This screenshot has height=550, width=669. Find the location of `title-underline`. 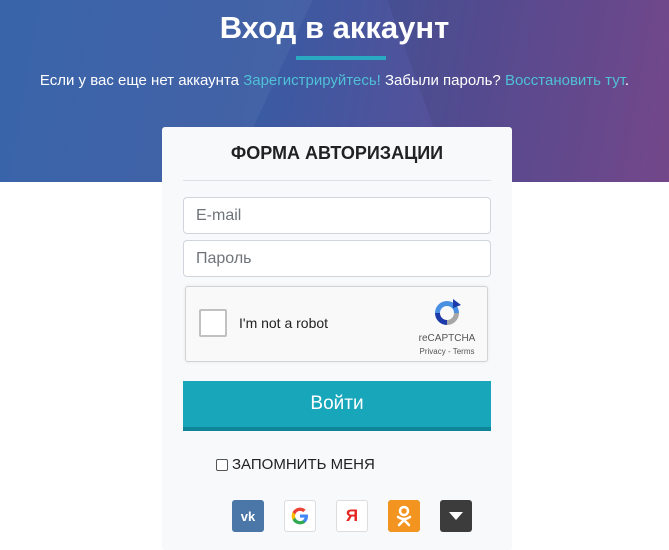

title-underline is located at coordinates (341, 58).